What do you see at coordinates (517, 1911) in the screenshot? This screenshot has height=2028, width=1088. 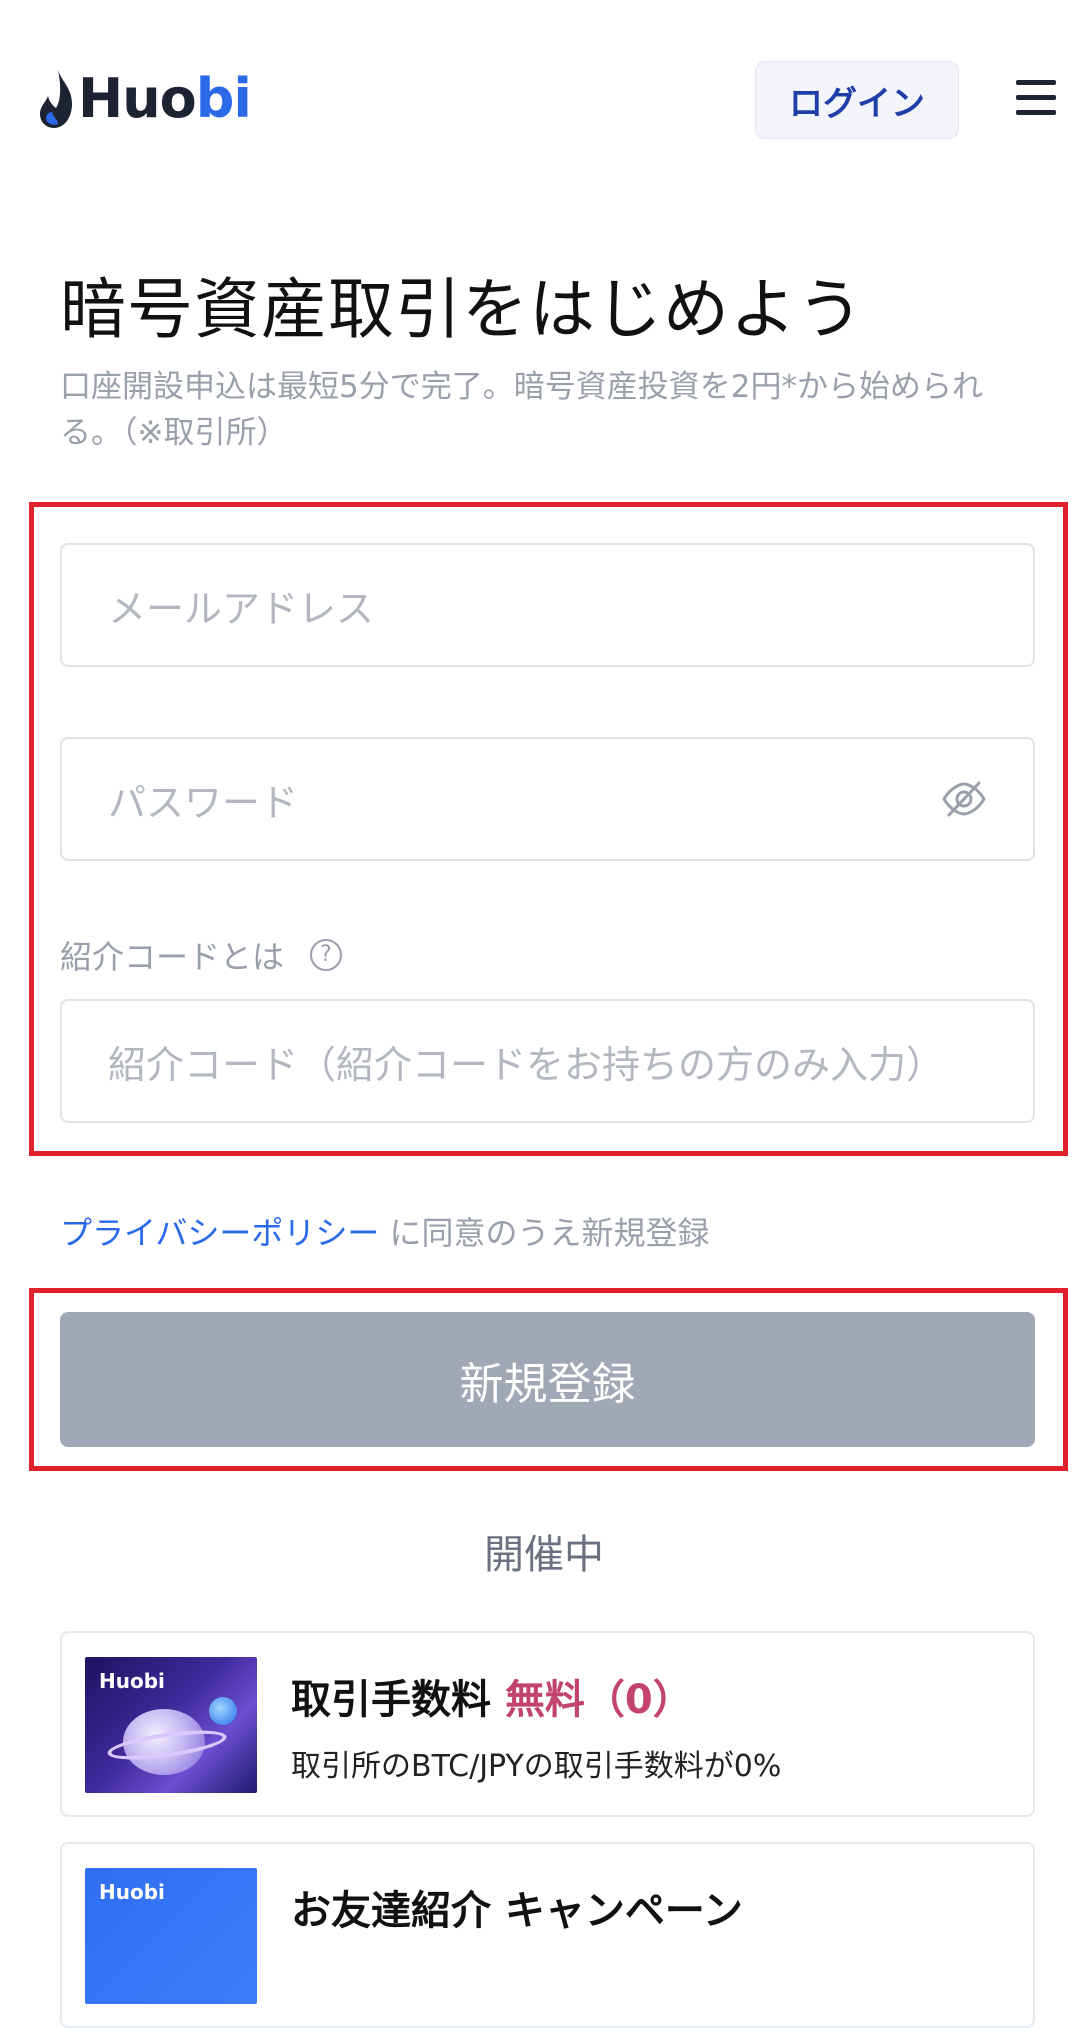 I see `campaign-title: お友達紹介 キャンペーン` at bounding box center [517, 1911].